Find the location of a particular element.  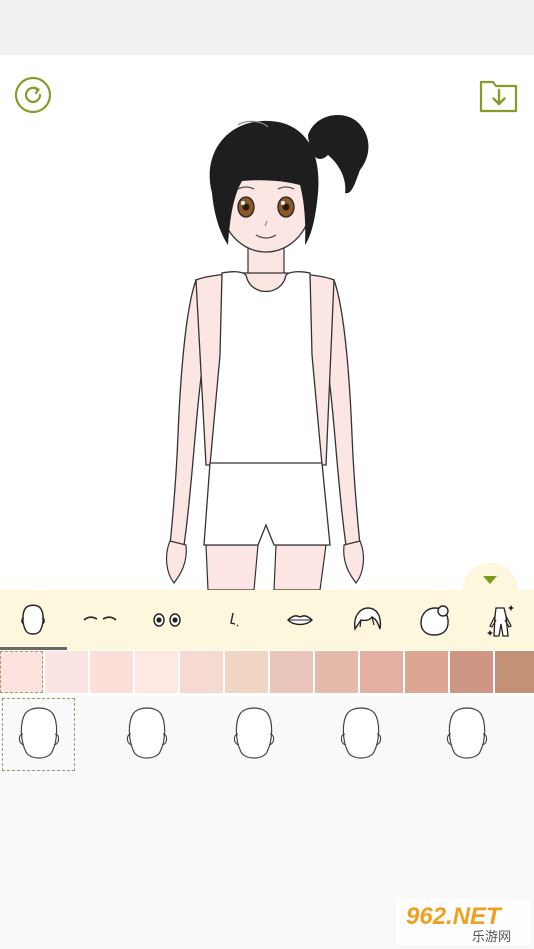

tab-eyes is located at coordinates (167, 620).